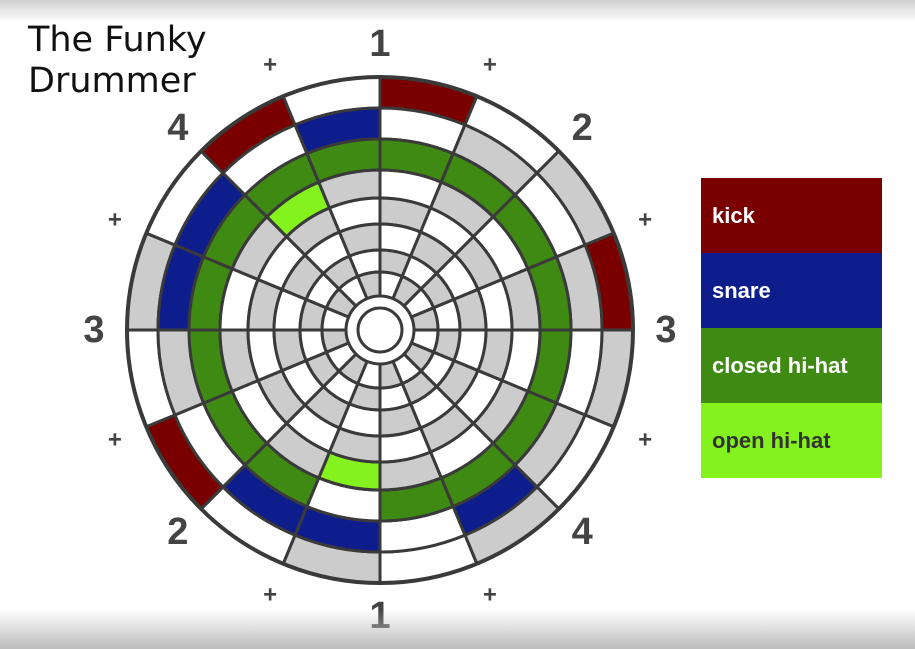  What do you see at coordinates (582, 128) in the screenshot?
I see `beat-label-2-3: 2` at bounding box center [582, 128].